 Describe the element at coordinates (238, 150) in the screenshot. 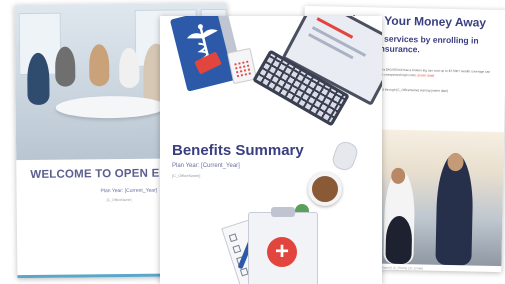

I see `benefits-summary-title: Benefits Summary` at that location.